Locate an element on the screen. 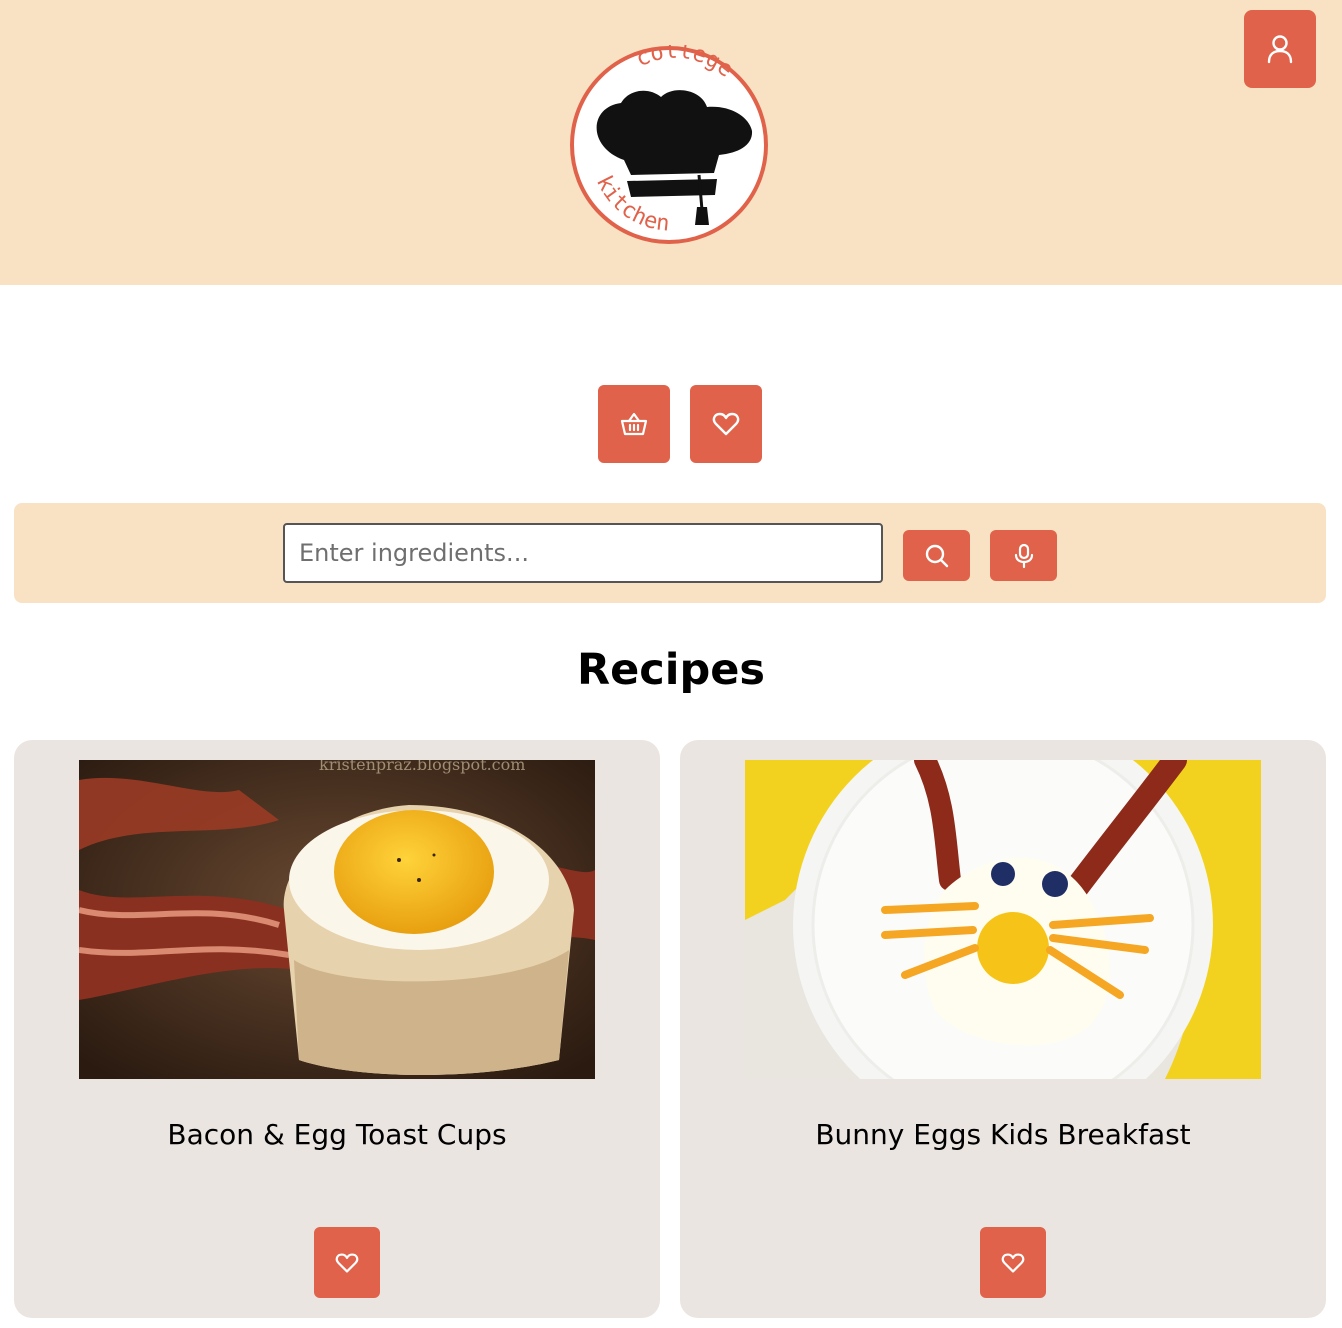 The image size is (1342, 1328). microphone-icon is located at coordinates (1023, 555).